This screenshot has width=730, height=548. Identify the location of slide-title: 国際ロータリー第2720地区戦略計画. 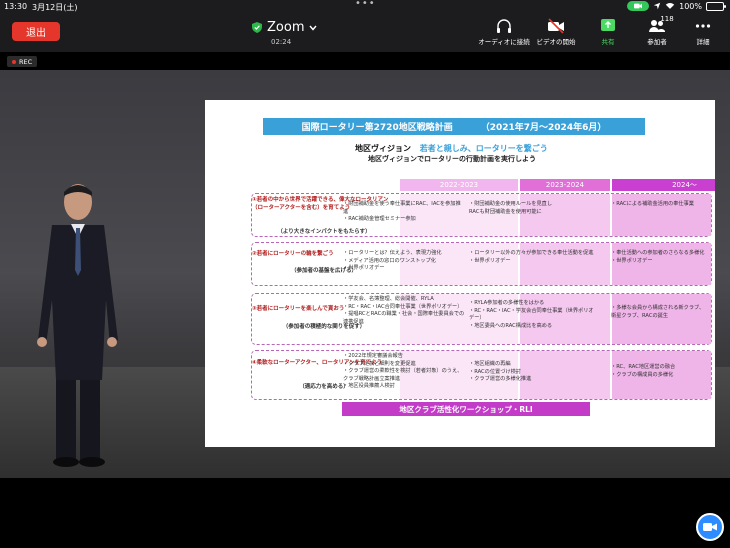
(377, 128).